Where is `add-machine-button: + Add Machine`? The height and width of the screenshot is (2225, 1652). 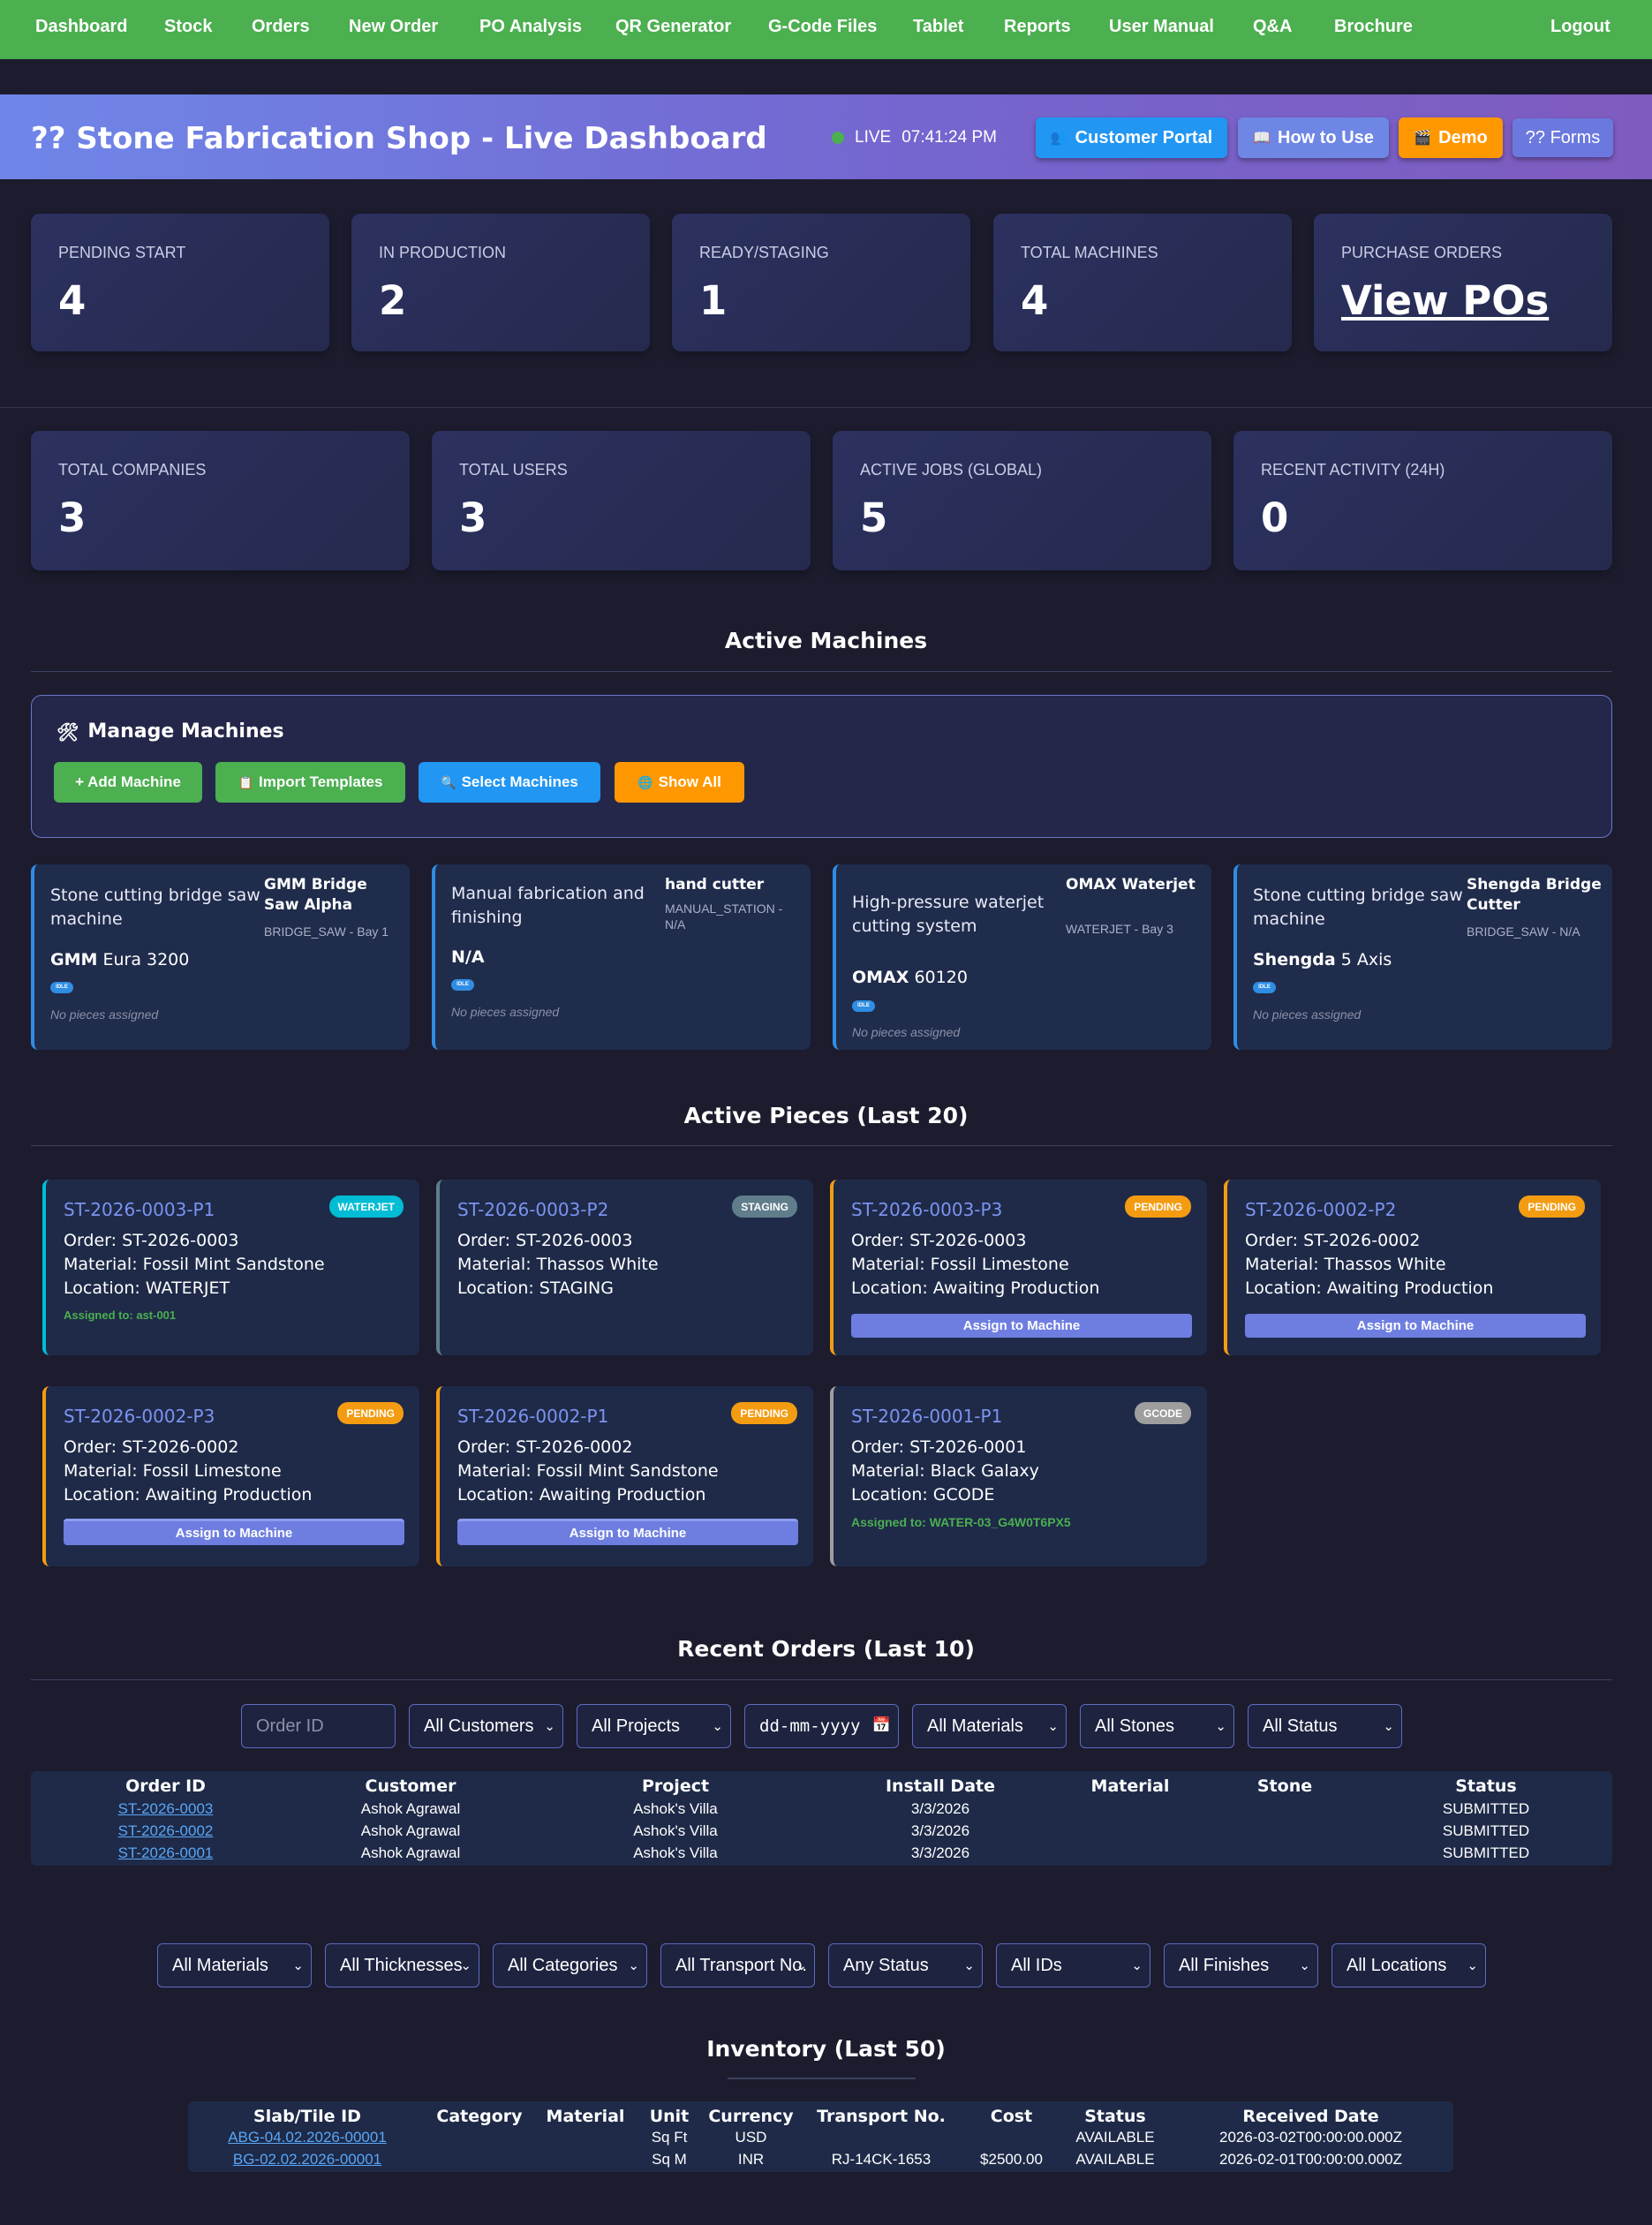
add-machine-button: + Add Machine is located at coordinates (128, 782).